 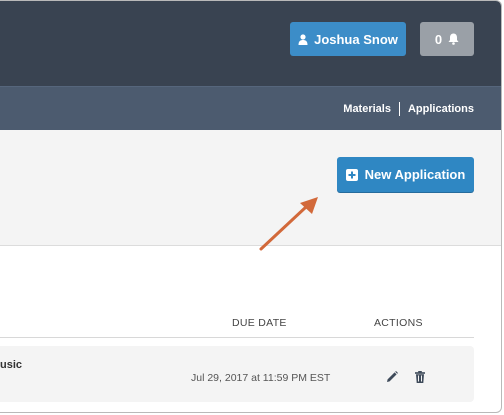 I want to click on notification-count: 0, so click(x=438, y=39).